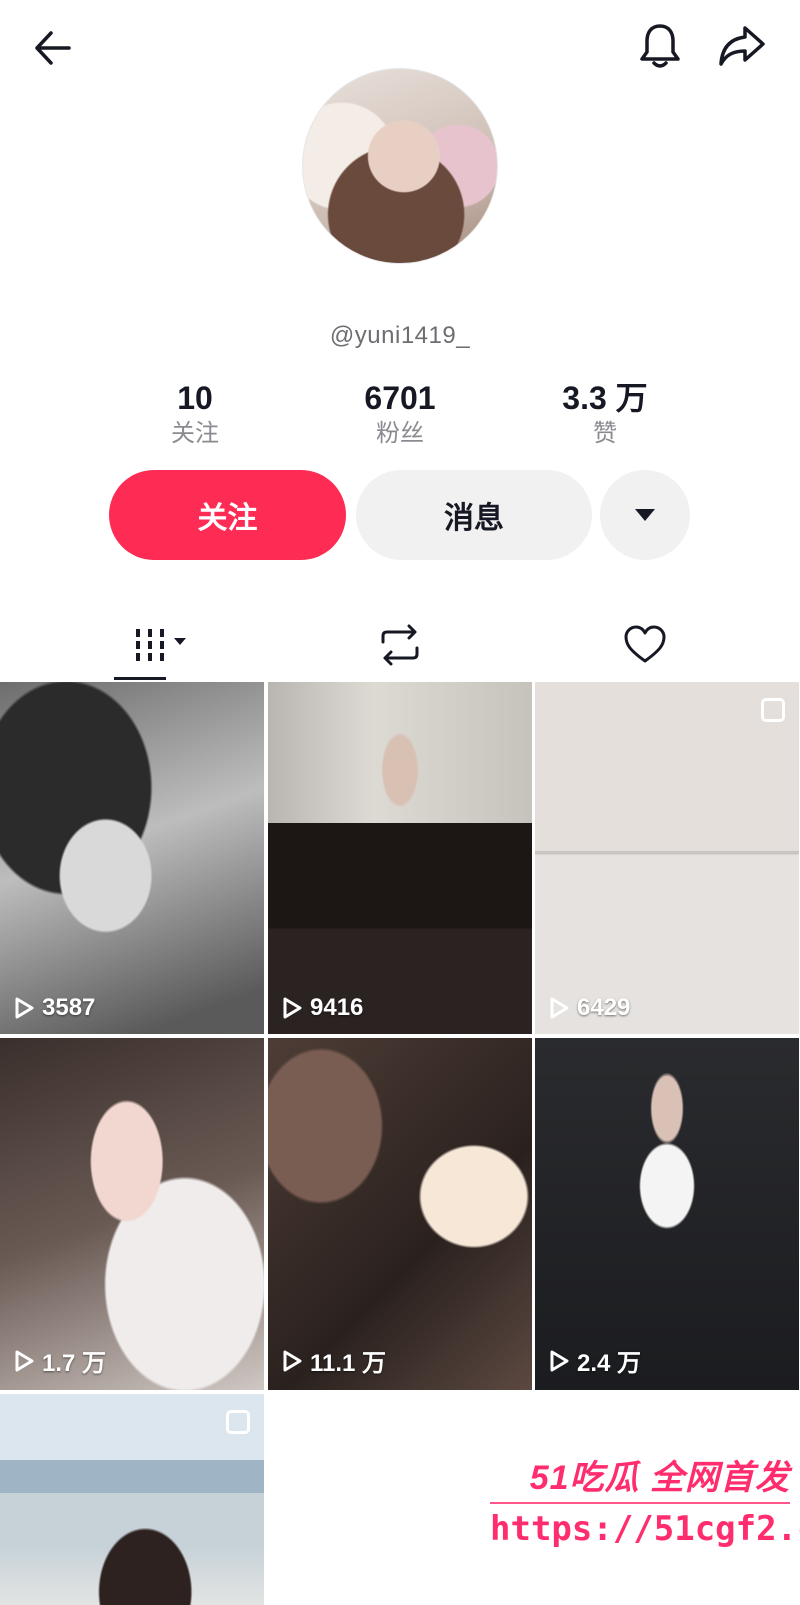 The image size is (800, 1605). What do you see at coordinates (605, 398) in the screenshot?
I see `stat-likes-value: 3.3 万` at bounding box center [605, 398].